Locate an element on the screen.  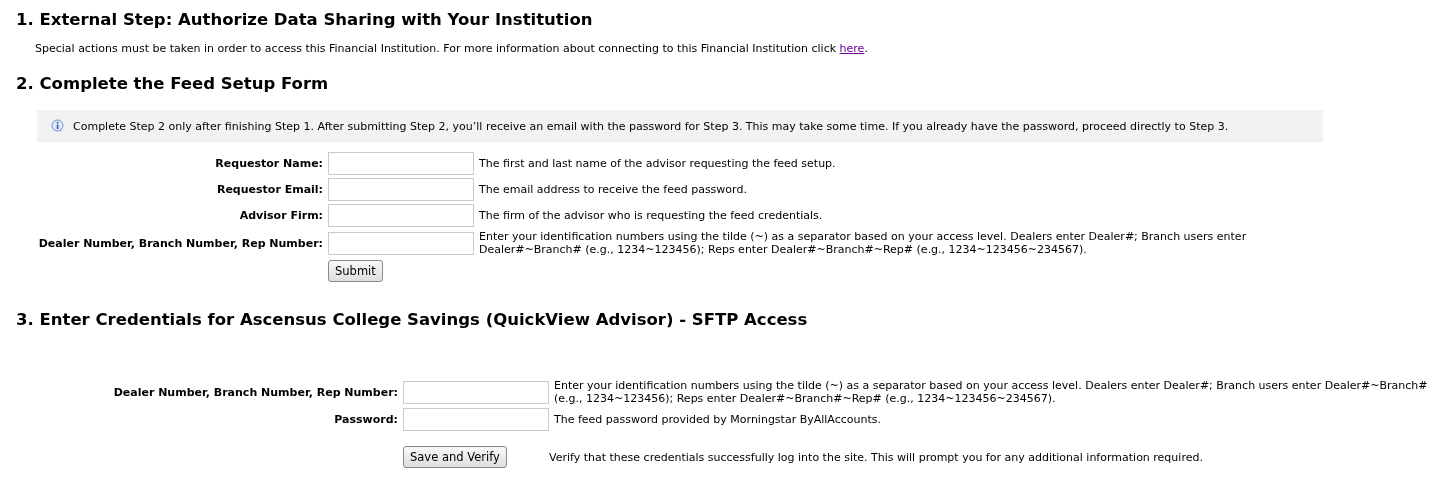
submit-button: Save and Verify is located at coordinates (455, 457).